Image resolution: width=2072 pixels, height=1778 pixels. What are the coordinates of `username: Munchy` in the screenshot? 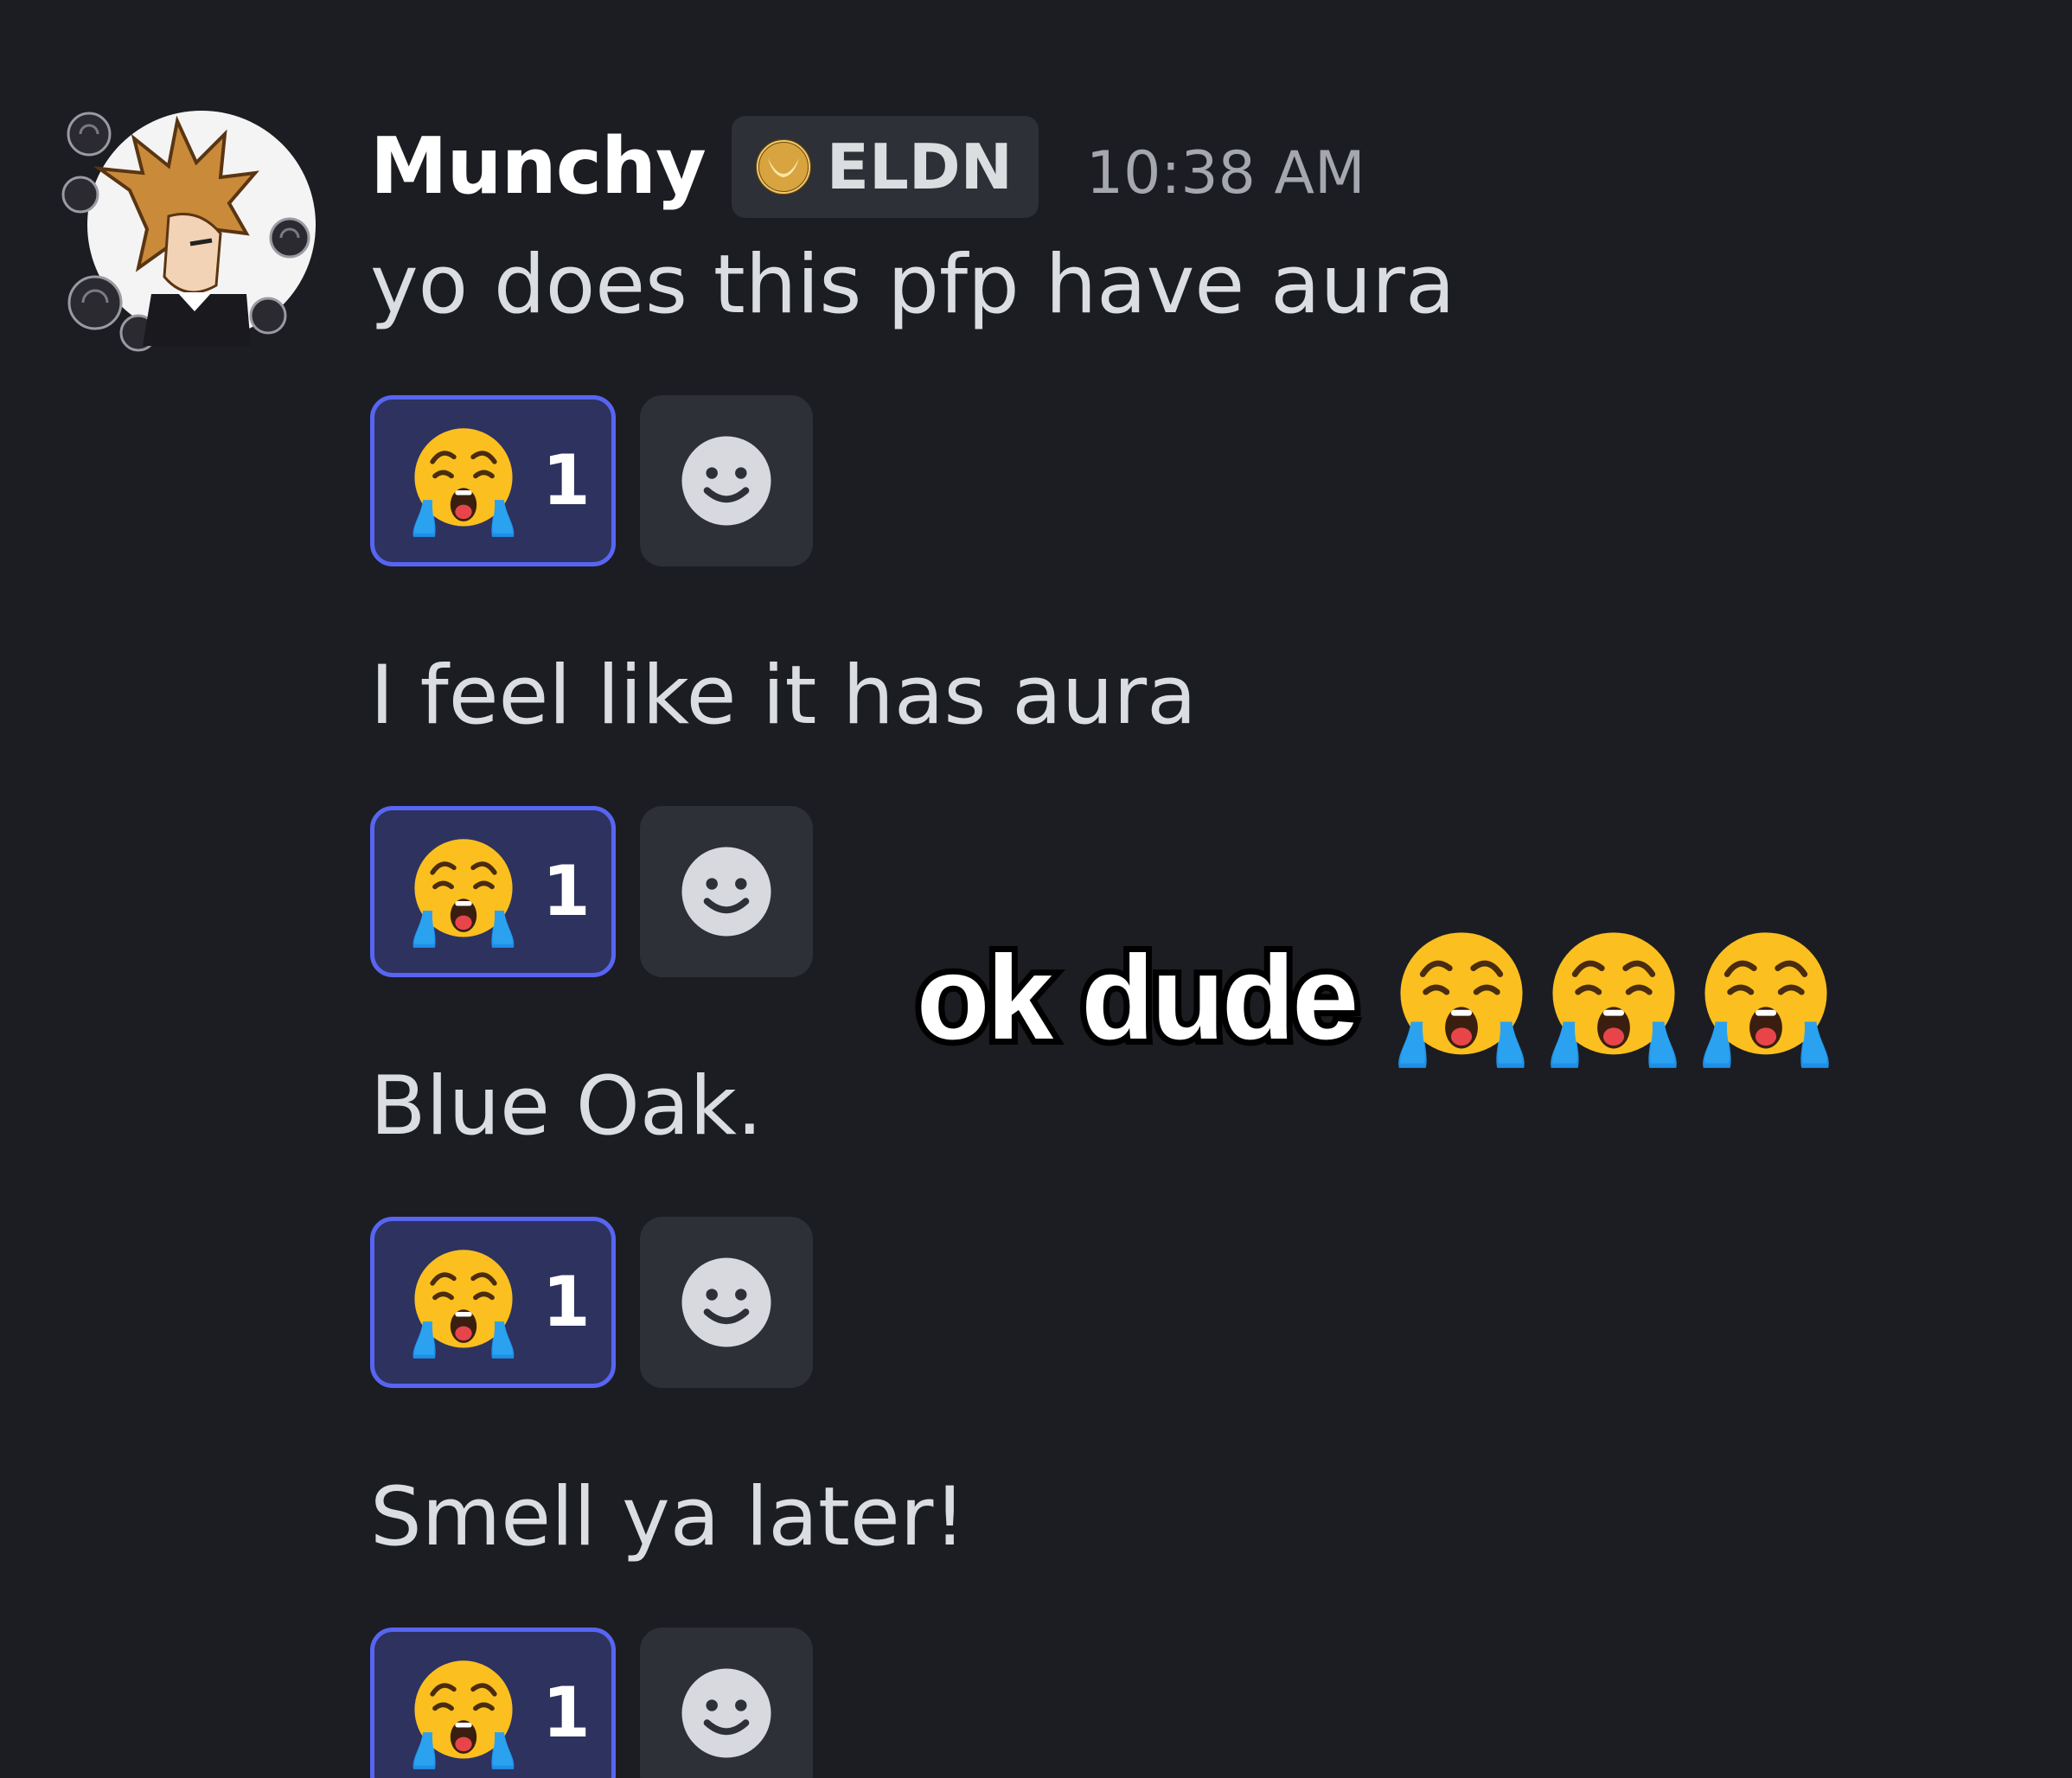 It's located at (538, 167).